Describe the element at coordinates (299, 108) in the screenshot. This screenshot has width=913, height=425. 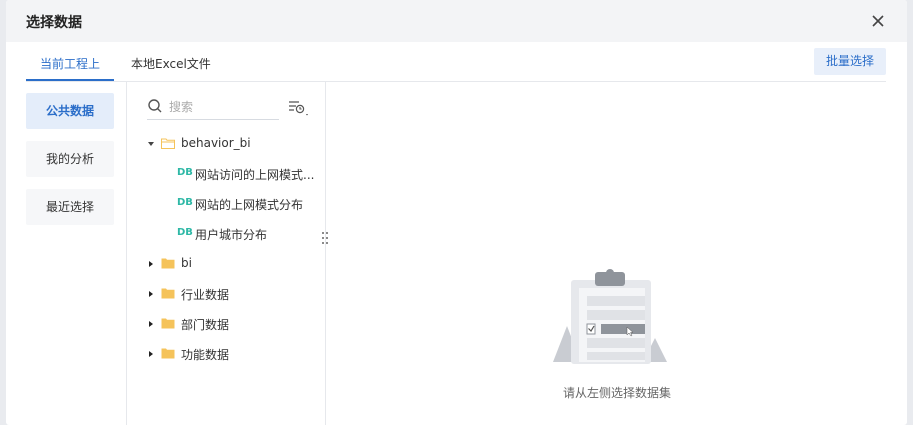
I see `filter-sort-icon` at that location.